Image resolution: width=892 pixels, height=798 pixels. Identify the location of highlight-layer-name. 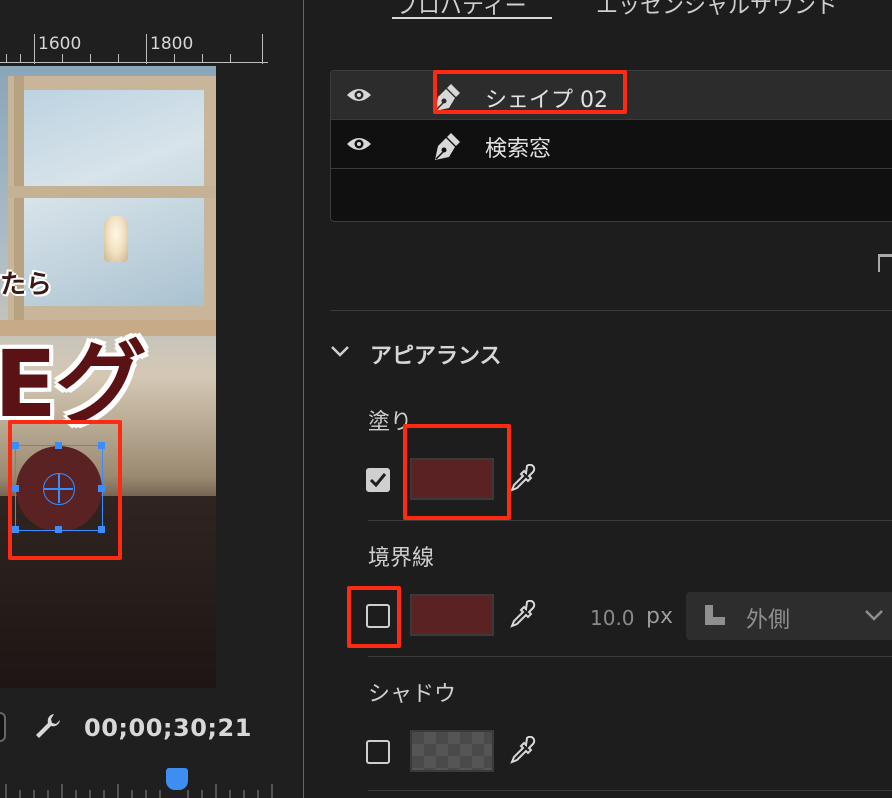
(530, 92).